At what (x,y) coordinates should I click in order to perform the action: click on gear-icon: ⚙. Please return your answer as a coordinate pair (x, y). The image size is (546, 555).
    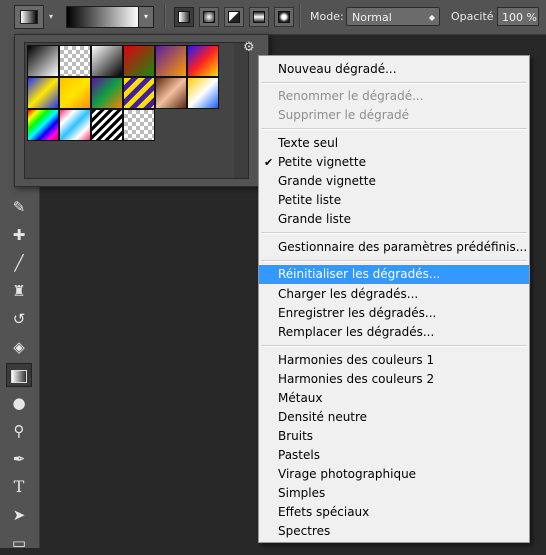
    Looking at the image, I should click on (249, 47).